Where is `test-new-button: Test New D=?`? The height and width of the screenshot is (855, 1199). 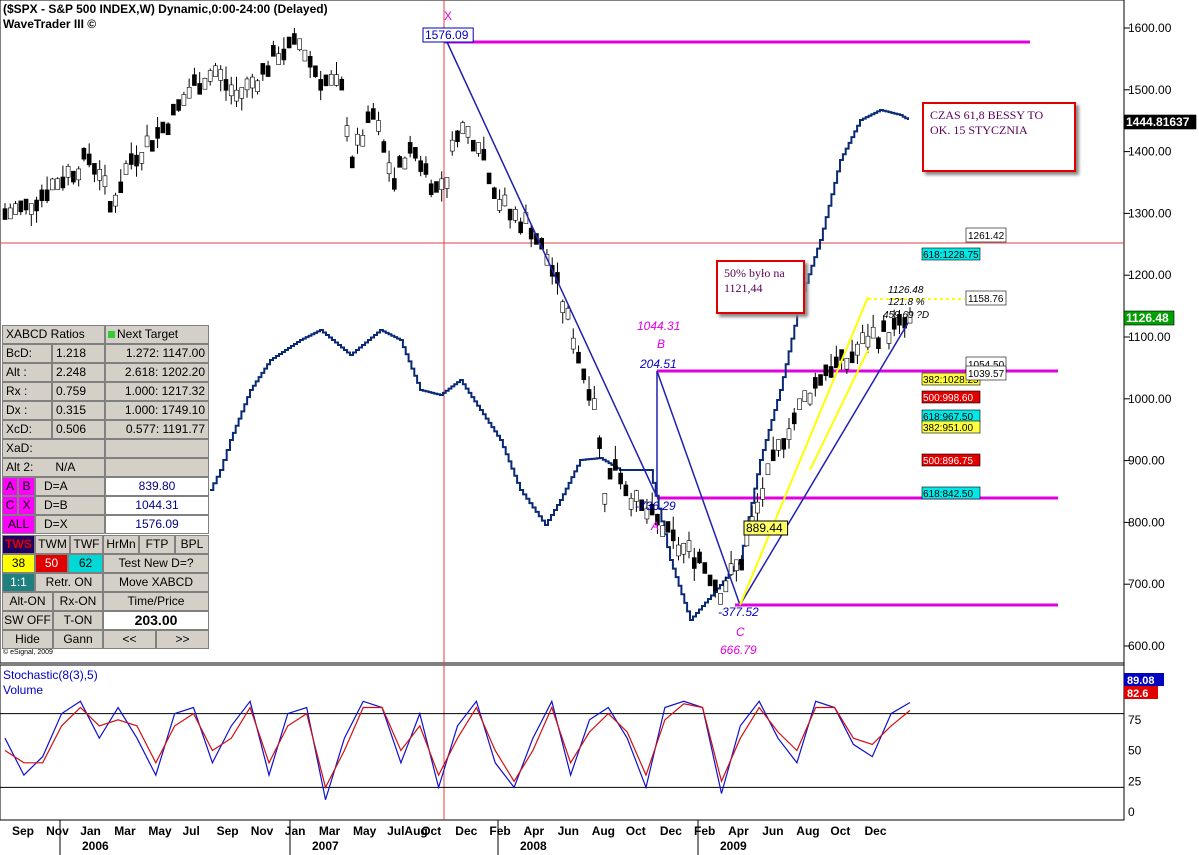 test-new-button: Test New D=? is located at coordinates (156, 563).